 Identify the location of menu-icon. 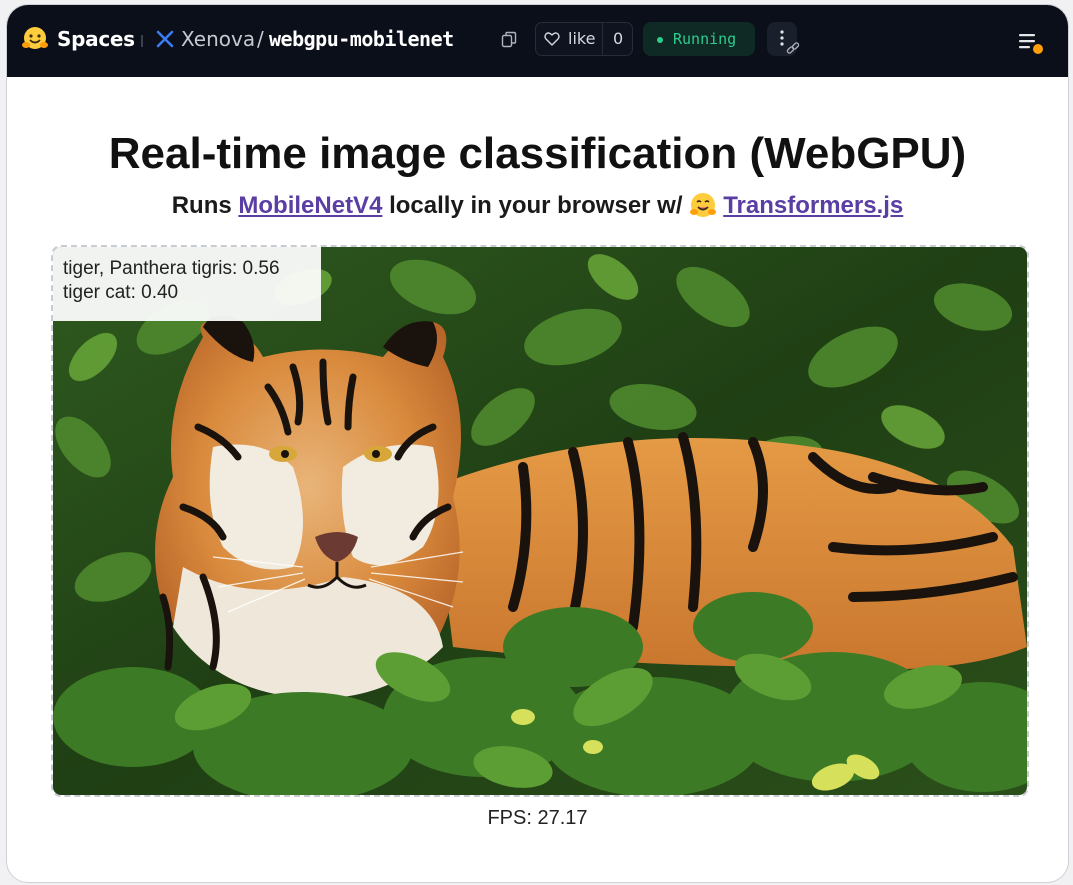
(1032, 43).